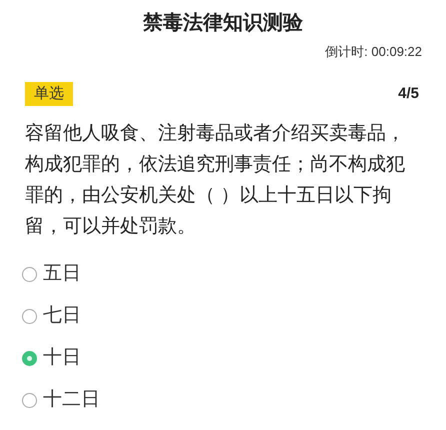 The image size is (446, 430). I want to click on answer-option: 七日, so click(223, 316).